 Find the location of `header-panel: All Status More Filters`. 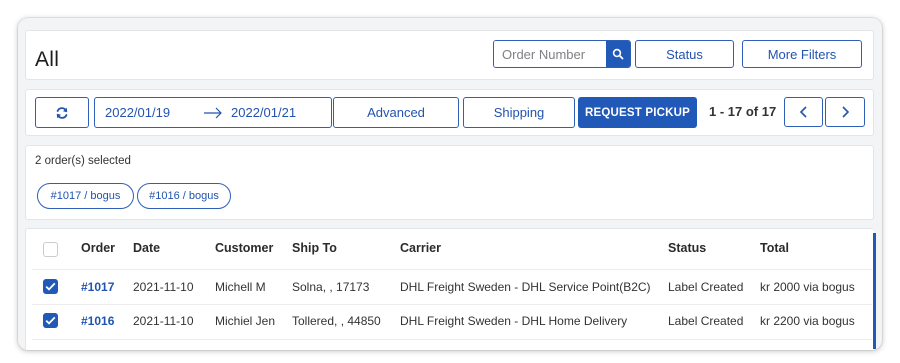

header-panel: All Status More Filters is located at coordinates (449, 55).